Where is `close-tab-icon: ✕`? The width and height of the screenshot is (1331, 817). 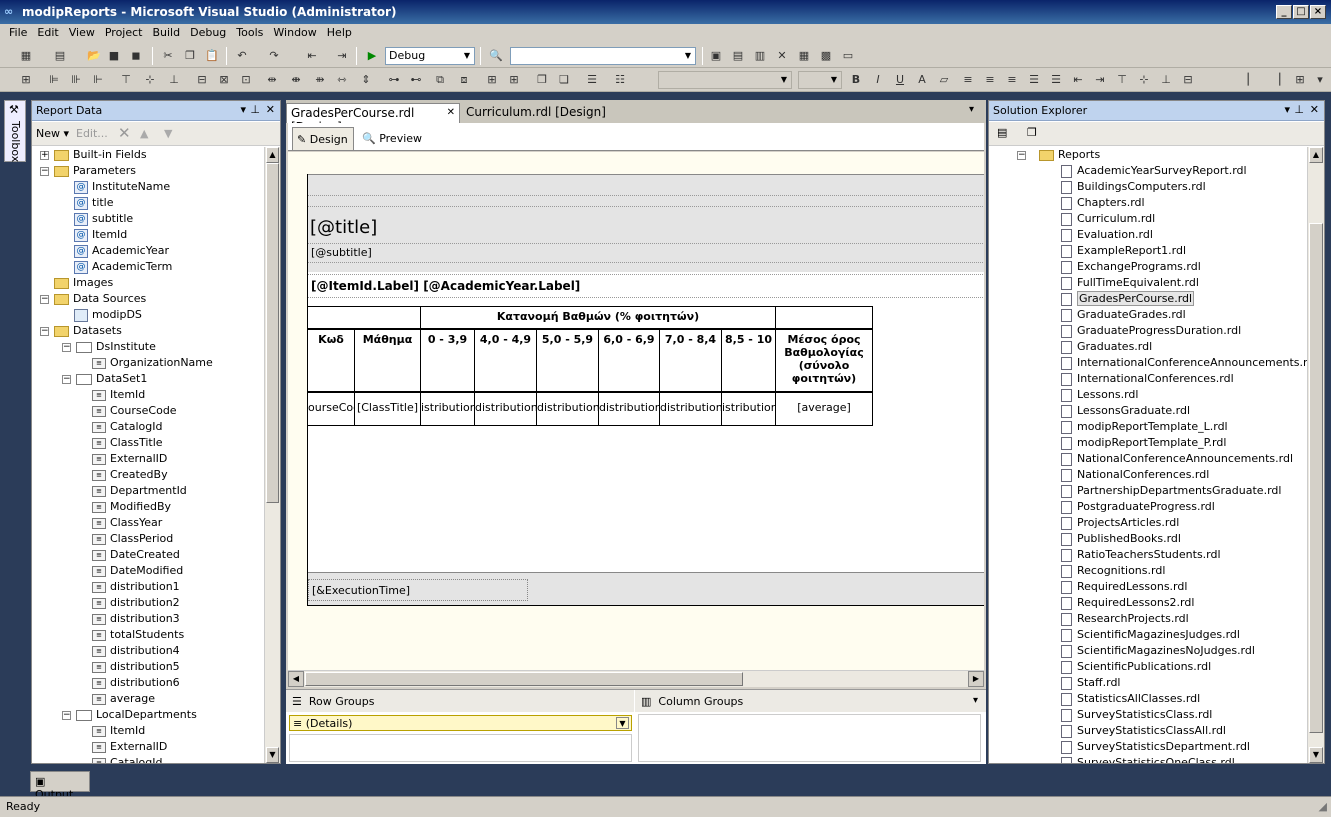 close-tab-icon: ✕ is located at coordinates (451, 112).